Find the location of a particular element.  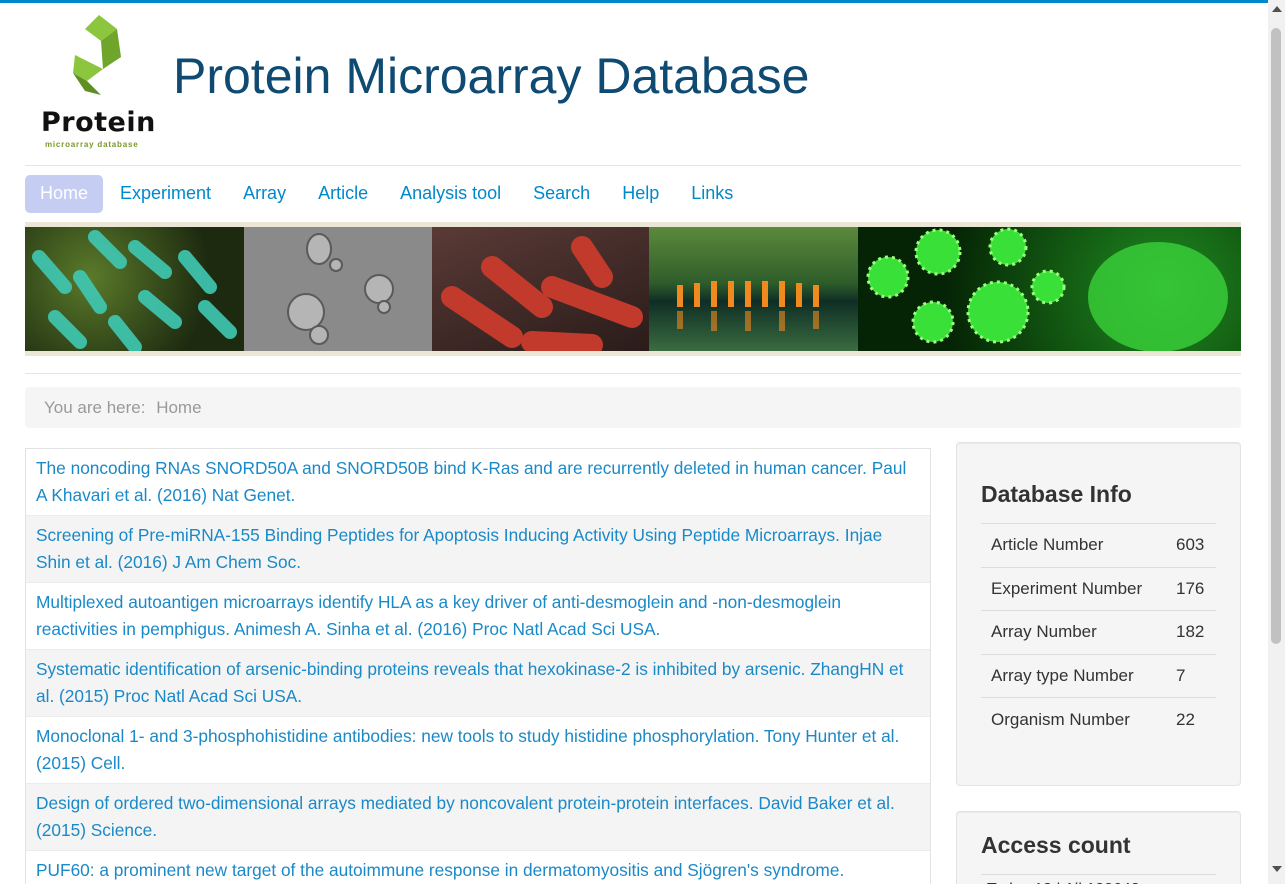

nav-article: Article is located at coordinates (343, 194).